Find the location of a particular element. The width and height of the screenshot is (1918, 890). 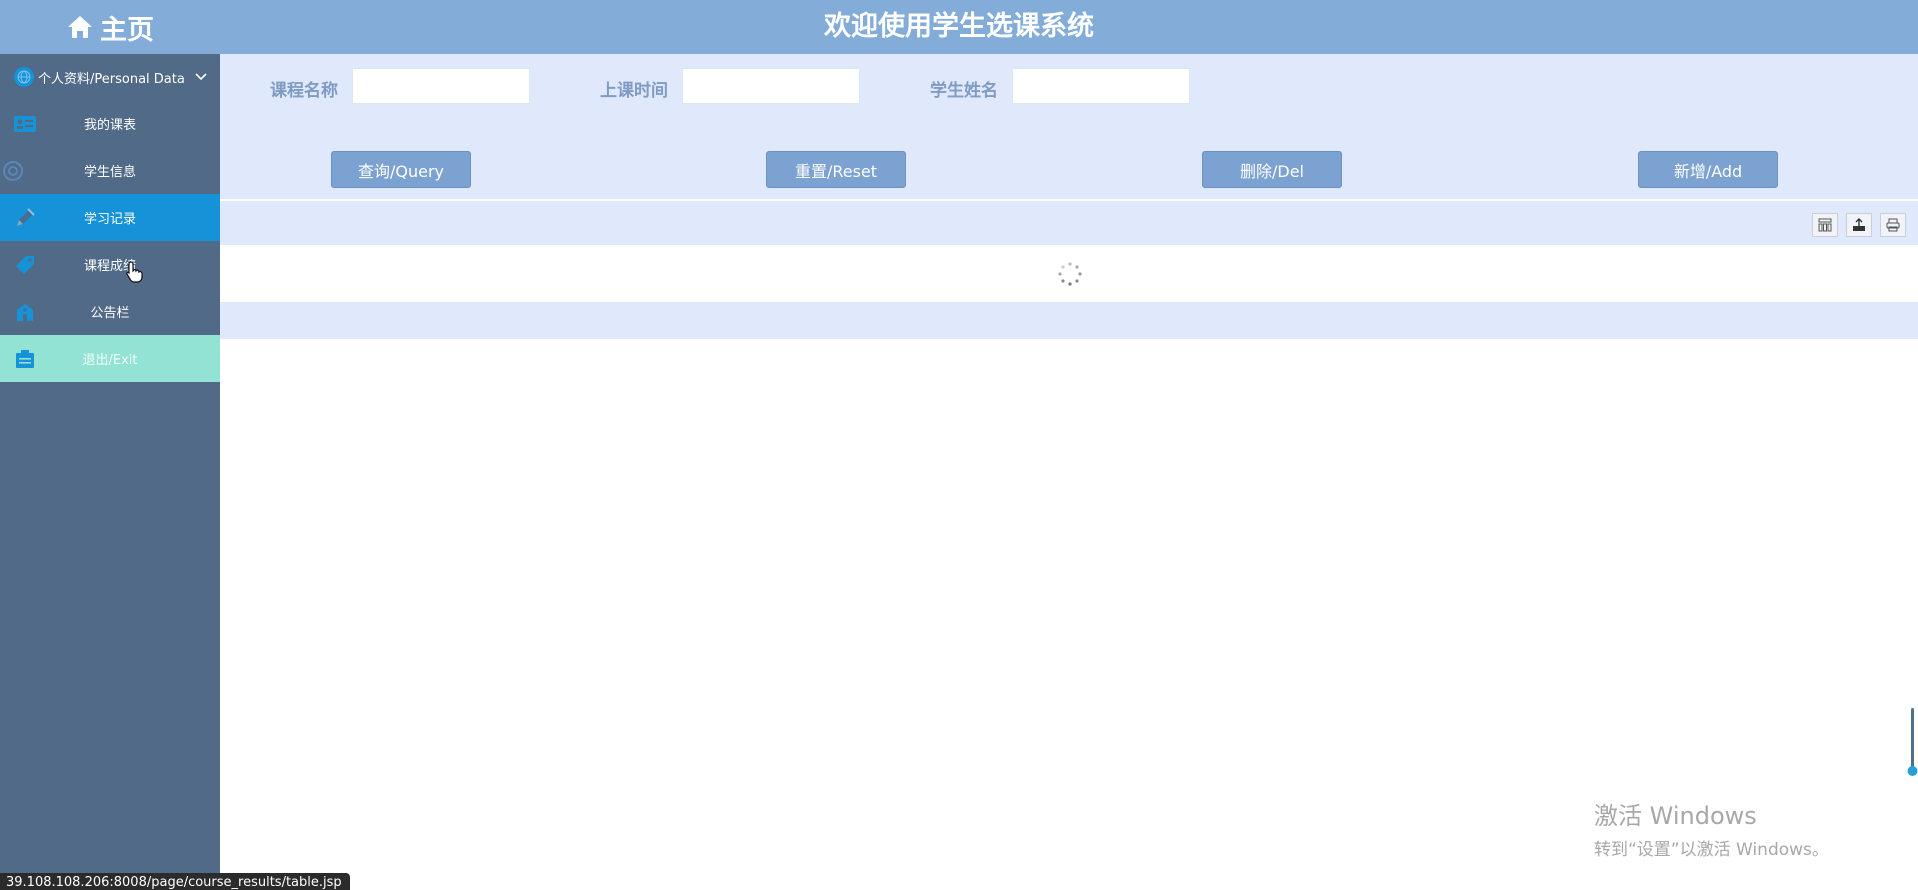

sidebar-item-label: 学习记录 is located at coordinates (109, 219).